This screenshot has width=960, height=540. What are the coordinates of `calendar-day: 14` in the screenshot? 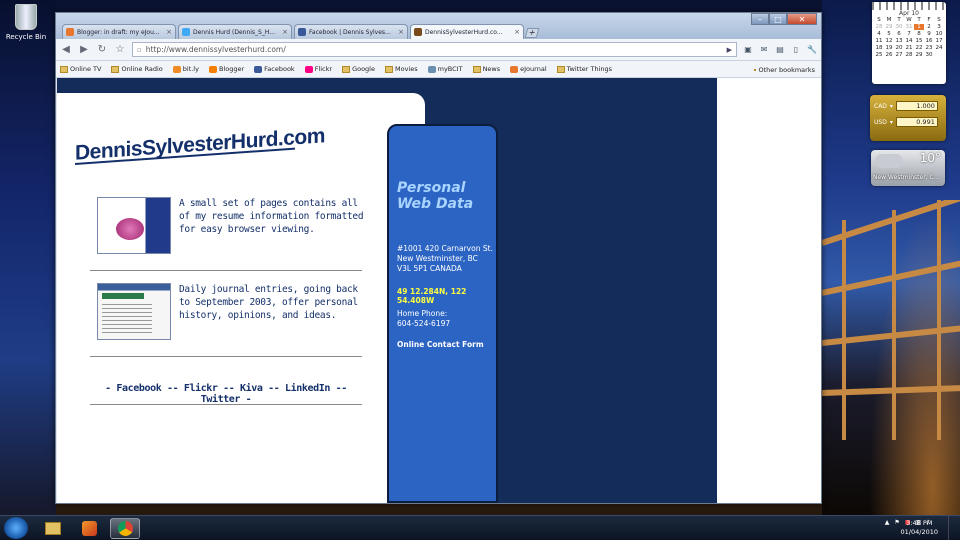 It's located at (909, 41).